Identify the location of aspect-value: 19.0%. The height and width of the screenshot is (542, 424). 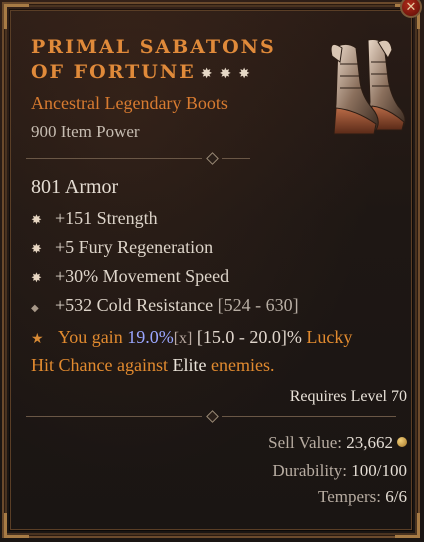
(150, 337).